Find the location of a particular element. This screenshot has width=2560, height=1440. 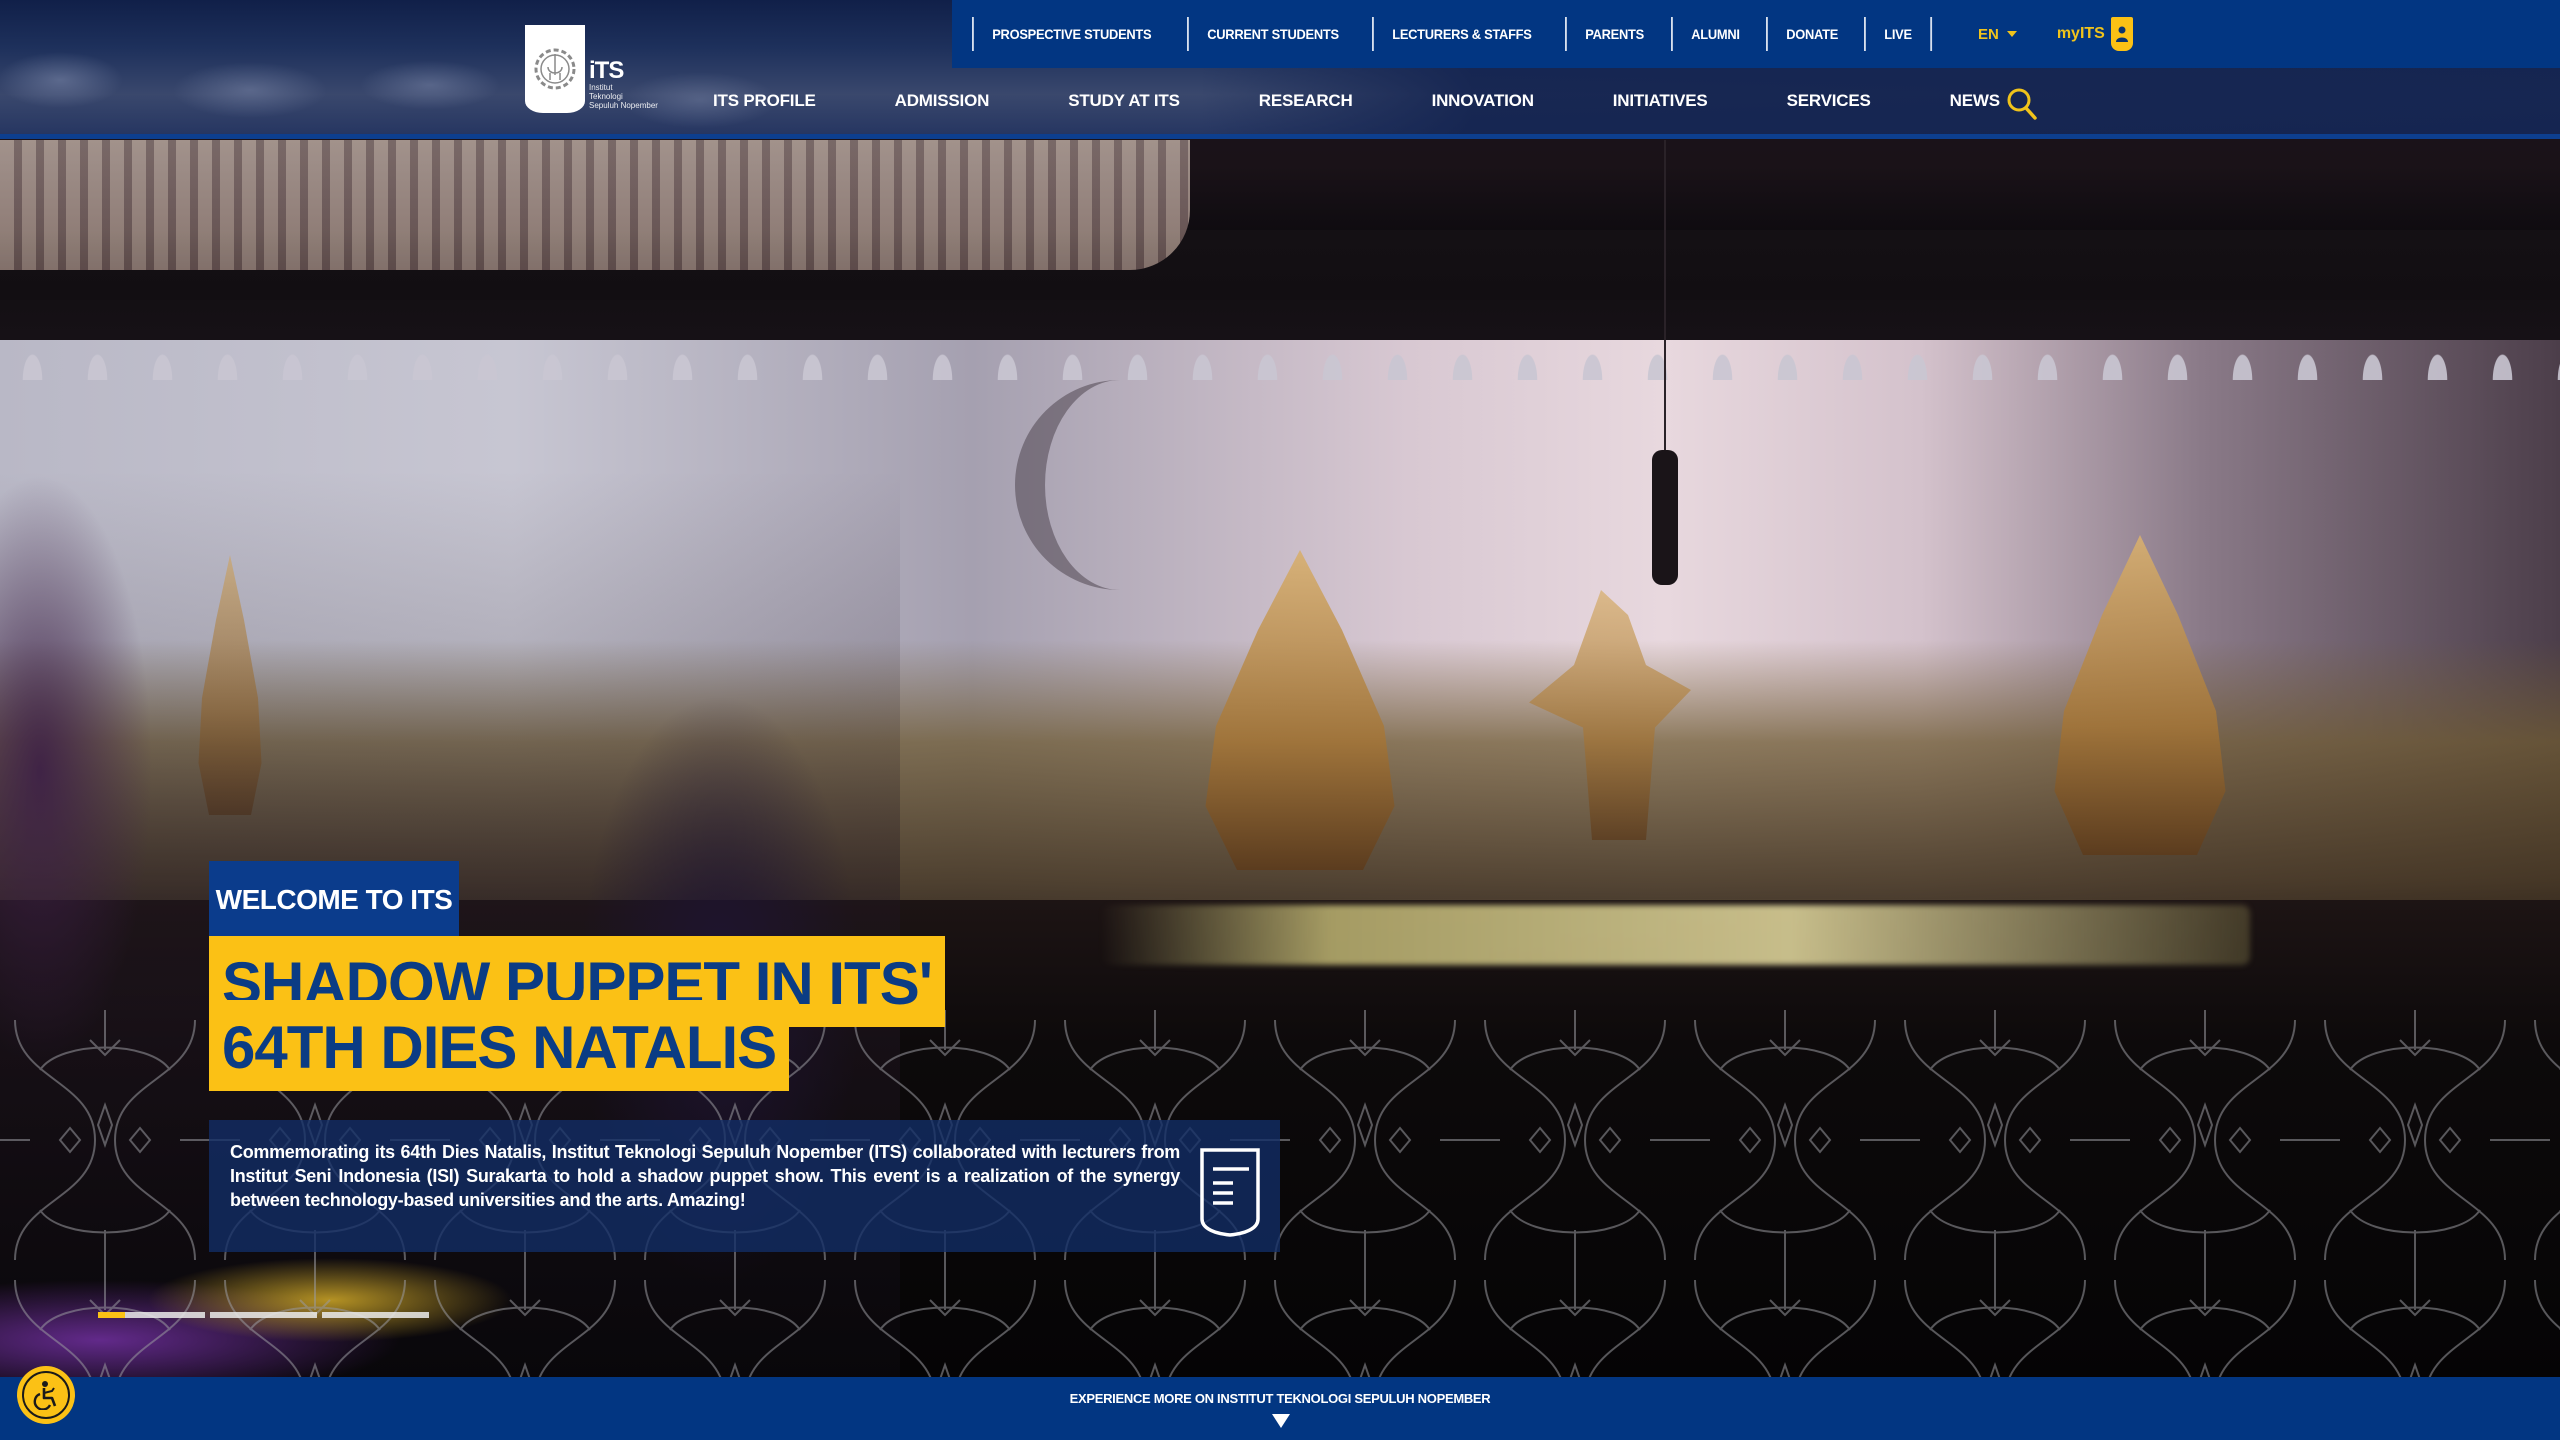

welcome-label: WELCOME TO ITS is located at coordinates (334, 899).